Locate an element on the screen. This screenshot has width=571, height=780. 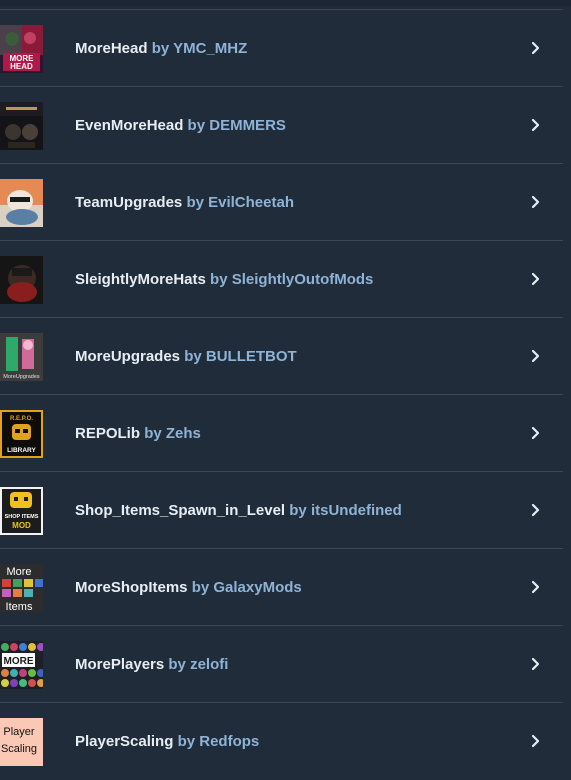
mod-name: PlayerScaling is located at coordinates (124, 741).